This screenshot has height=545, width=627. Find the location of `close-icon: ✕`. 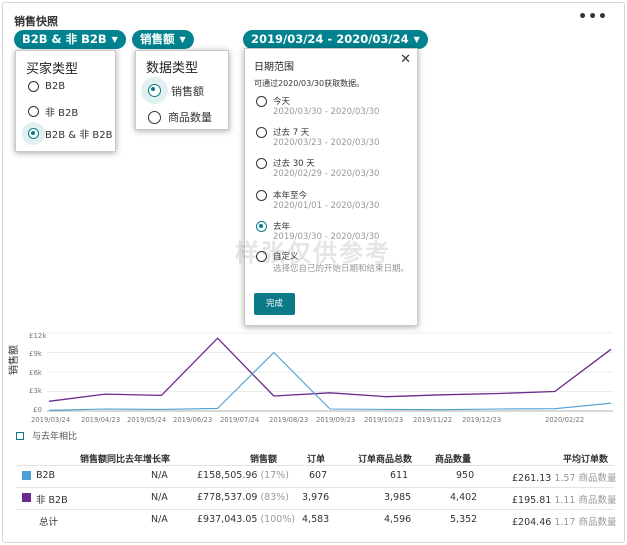

close-icon: ✕ is located at coordinates (405, 59).